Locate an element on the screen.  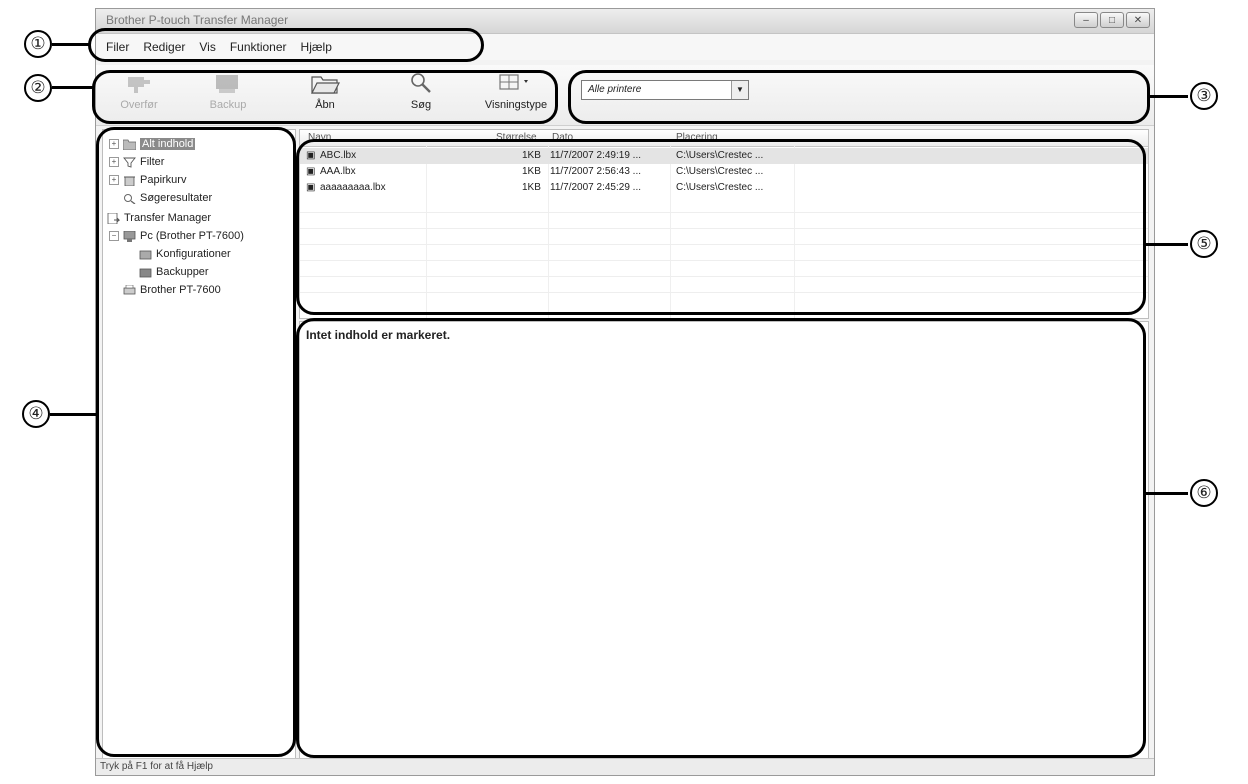
callout-number-4: ④ is located at coordinates (36, 414).